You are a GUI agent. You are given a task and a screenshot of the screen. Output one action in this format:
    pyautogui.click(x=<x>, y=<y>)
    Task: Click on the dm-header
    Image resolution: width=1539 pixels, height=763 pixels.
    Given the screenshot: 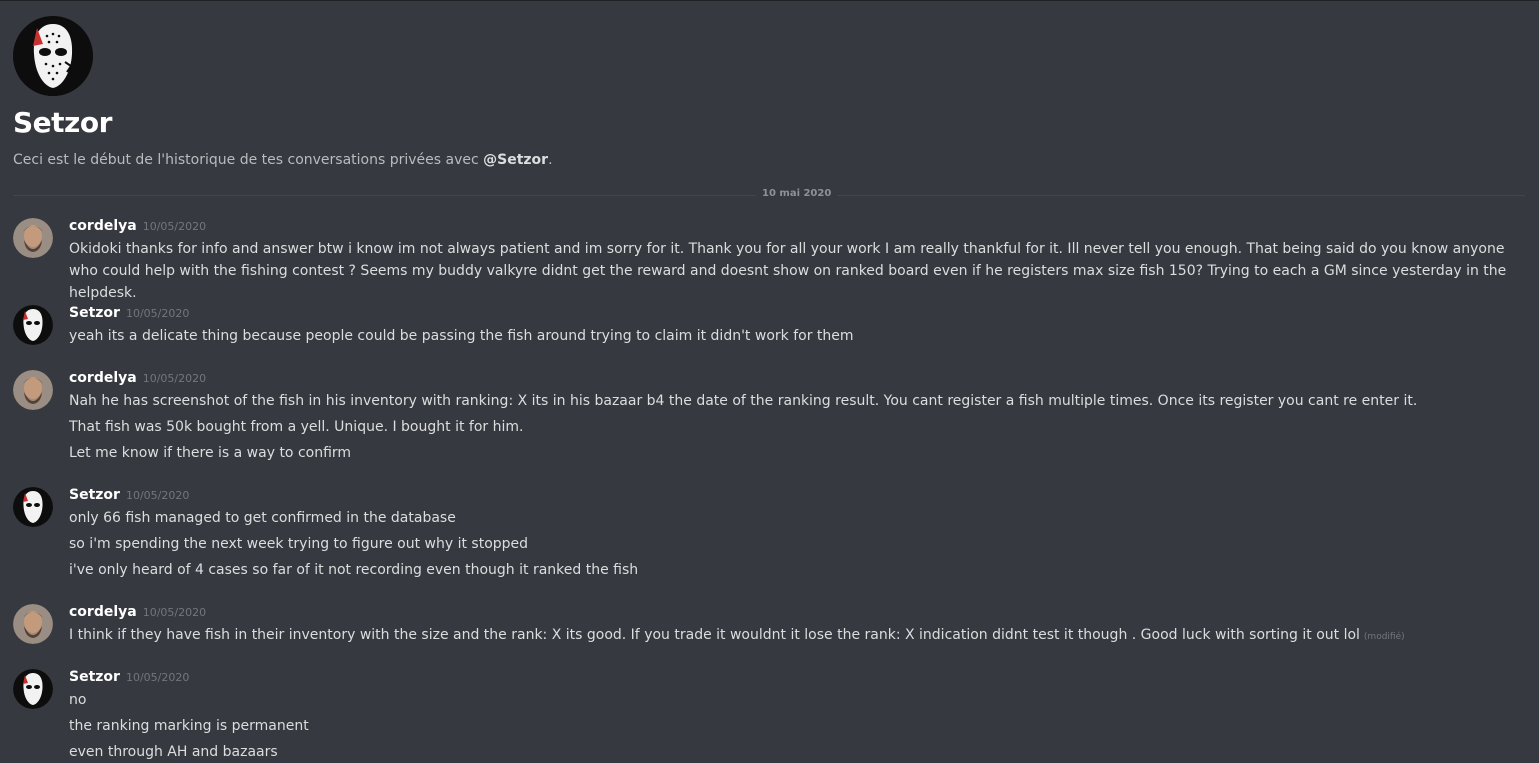 What is the action you would take?
    pyautogui.click(x=53, y=56)
    